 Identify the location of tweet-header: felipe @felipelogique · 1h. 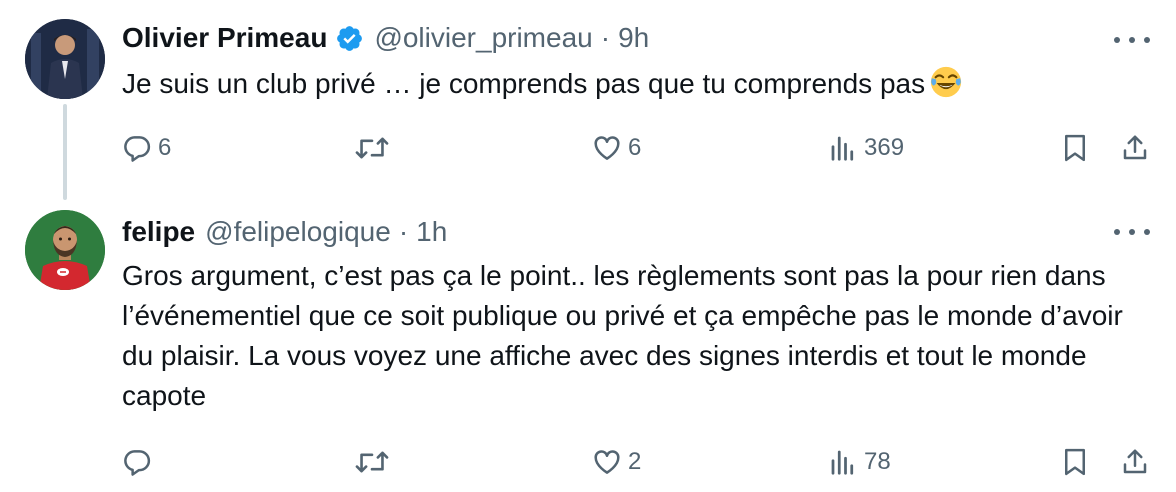
(284, 232).